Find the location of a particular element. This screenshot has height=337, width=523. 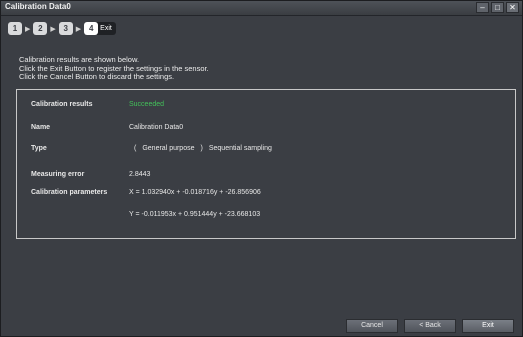

cancel-button: Cancel is located at coordinates (372, 326).